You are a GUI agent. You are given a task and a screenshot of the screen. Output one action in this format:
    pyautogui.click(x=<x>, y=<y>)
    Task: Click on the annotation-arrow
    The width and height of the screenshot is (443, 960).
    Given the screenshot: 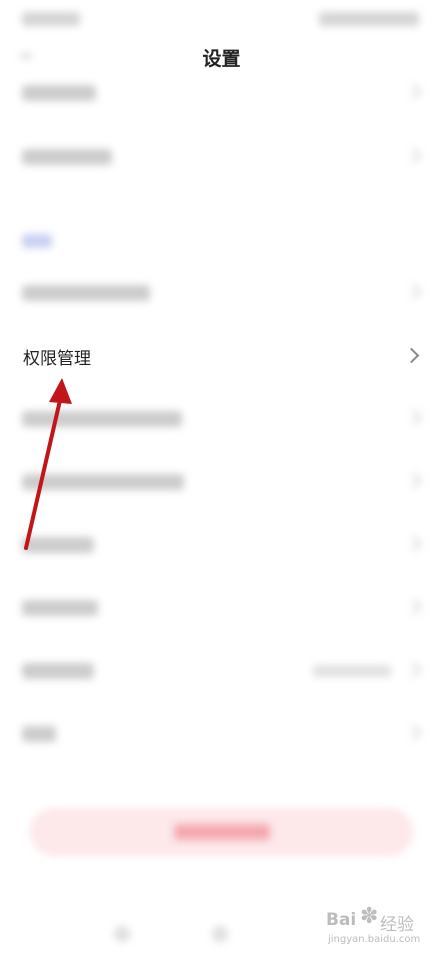 What is the action you would take?
    pyautogui.click(x=48, y=464)
    